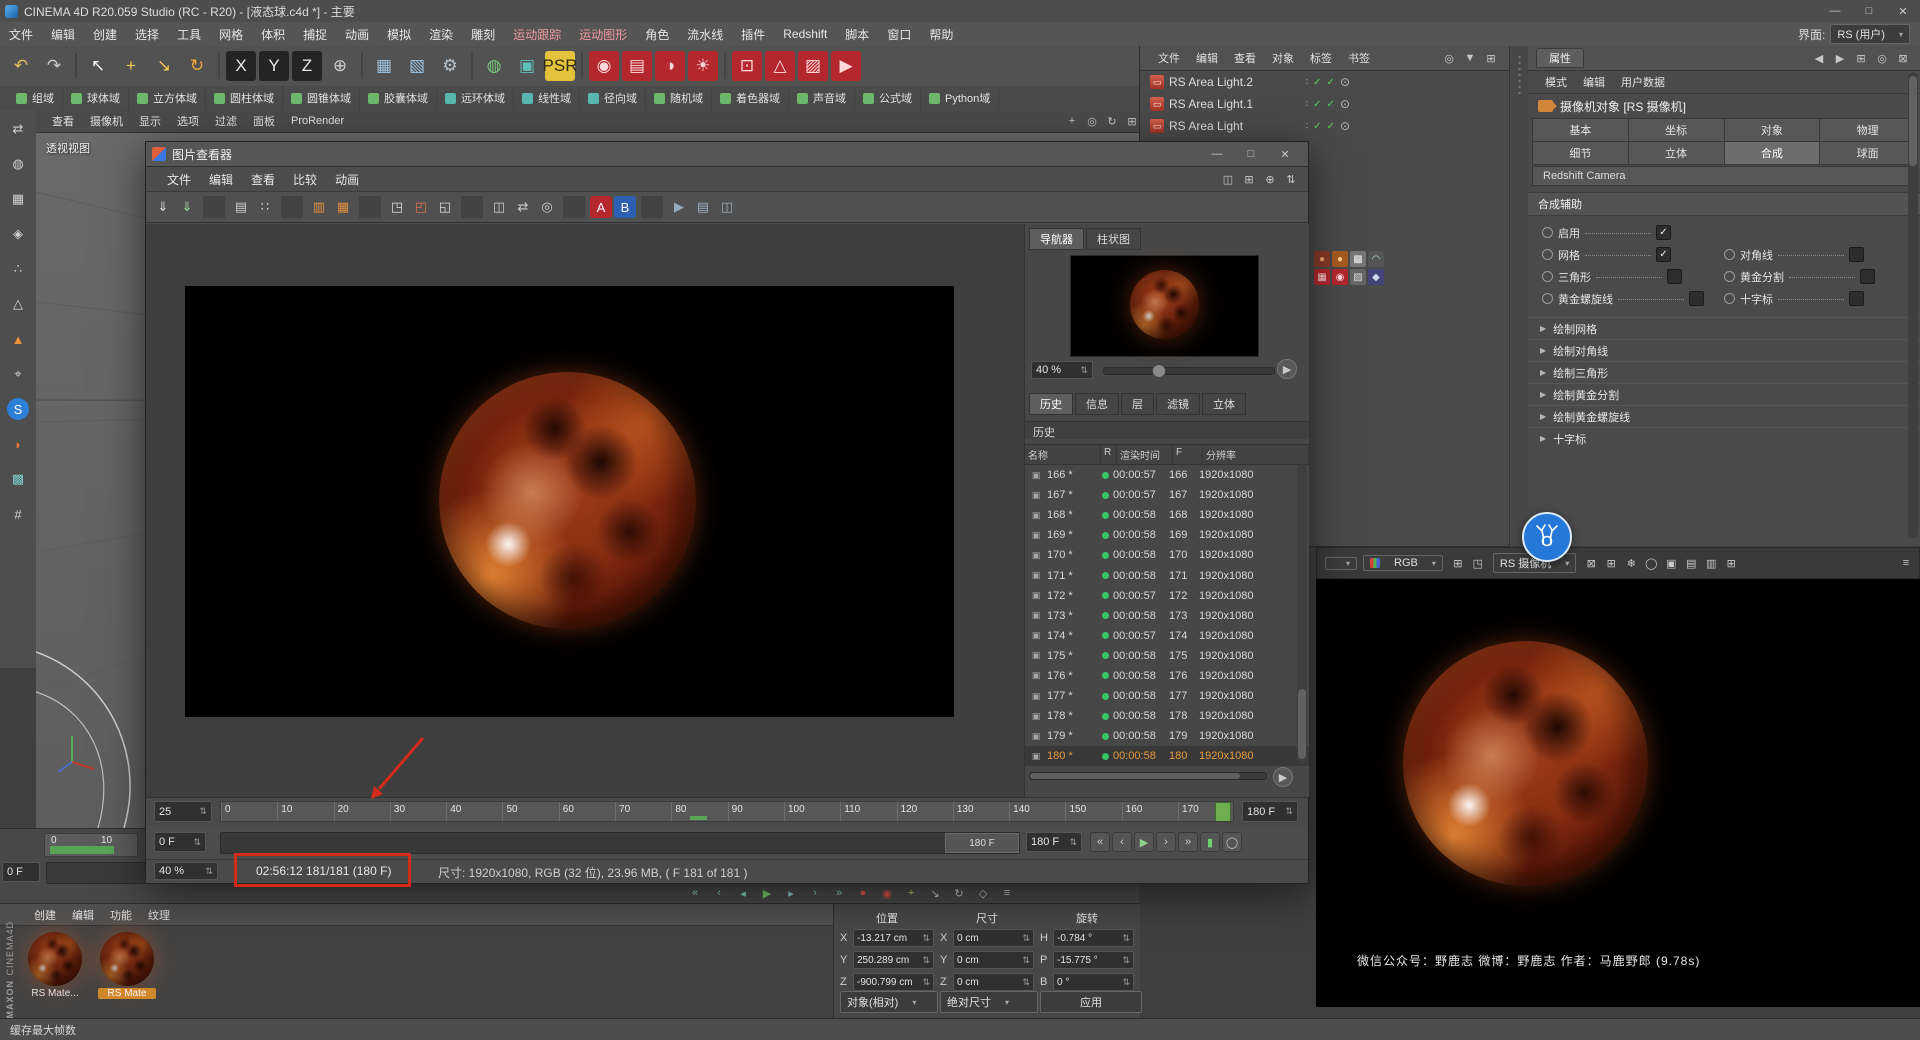 The image size is (1920, 1040). I want to click on pv-loop-button: ◯, so click(1232, 842).